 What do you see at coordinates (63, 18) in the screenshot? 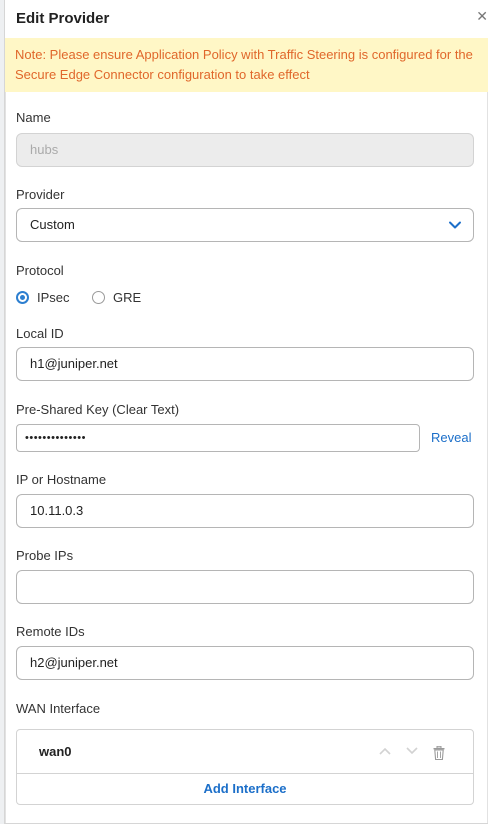
I see `dialog-title: Edit Provider` at bounding box center [63, 18].